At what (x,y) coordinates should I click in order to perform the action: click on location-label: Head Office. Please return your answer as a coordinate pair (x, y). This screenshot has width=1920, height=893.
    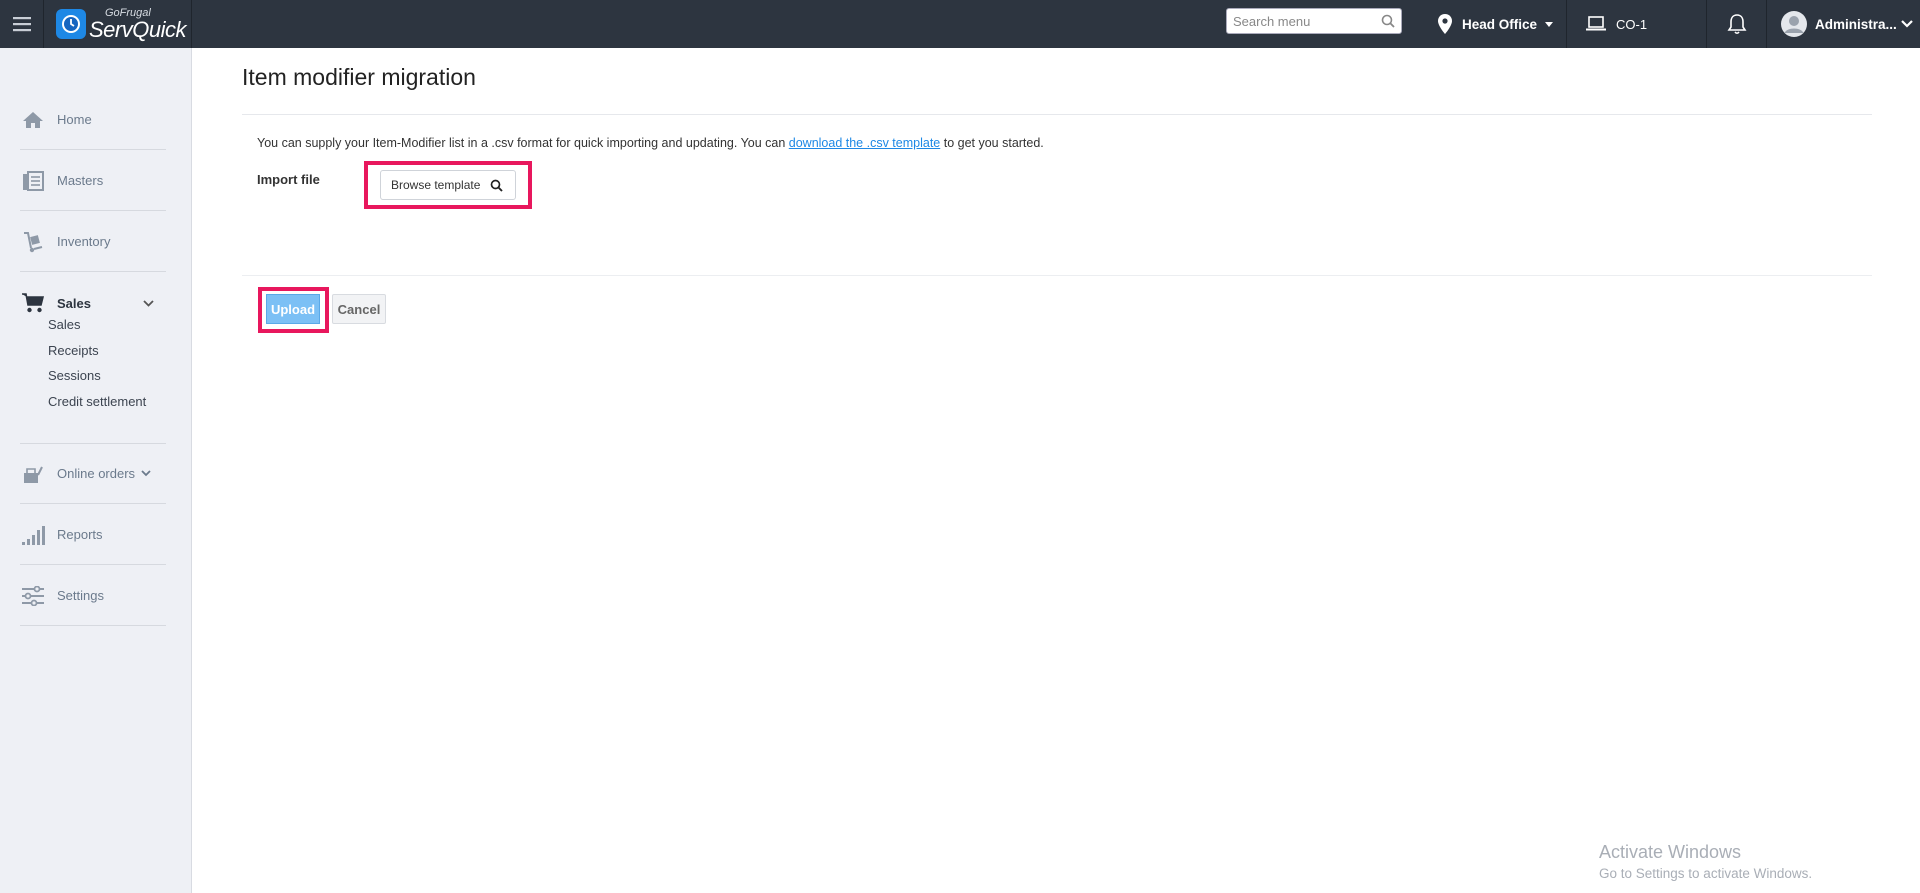
    Looking at the image, I should click on (1500, 24).